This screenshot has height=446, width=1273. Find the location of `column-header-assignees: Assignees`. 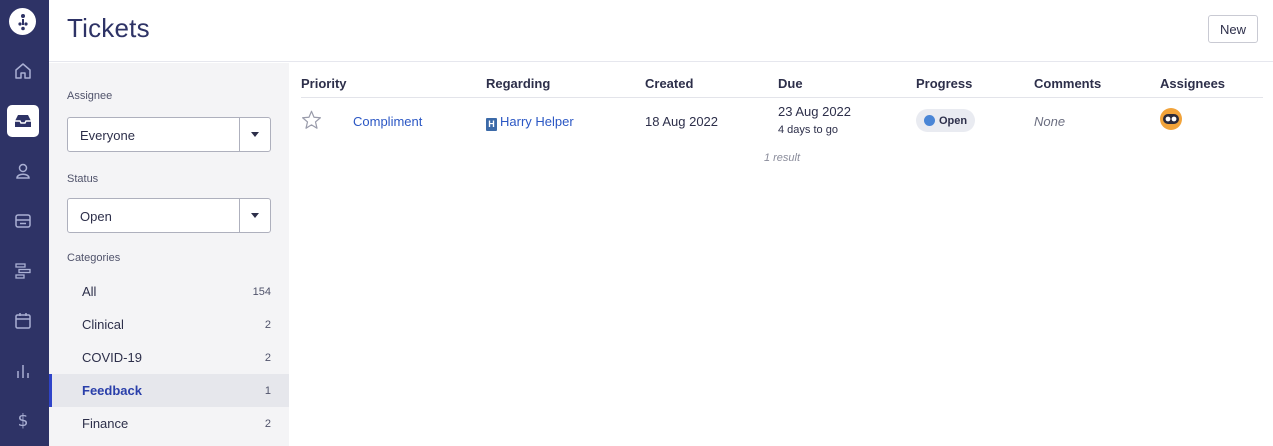

column-header-assignees: Assignees is located at coordinates (1192, 83).